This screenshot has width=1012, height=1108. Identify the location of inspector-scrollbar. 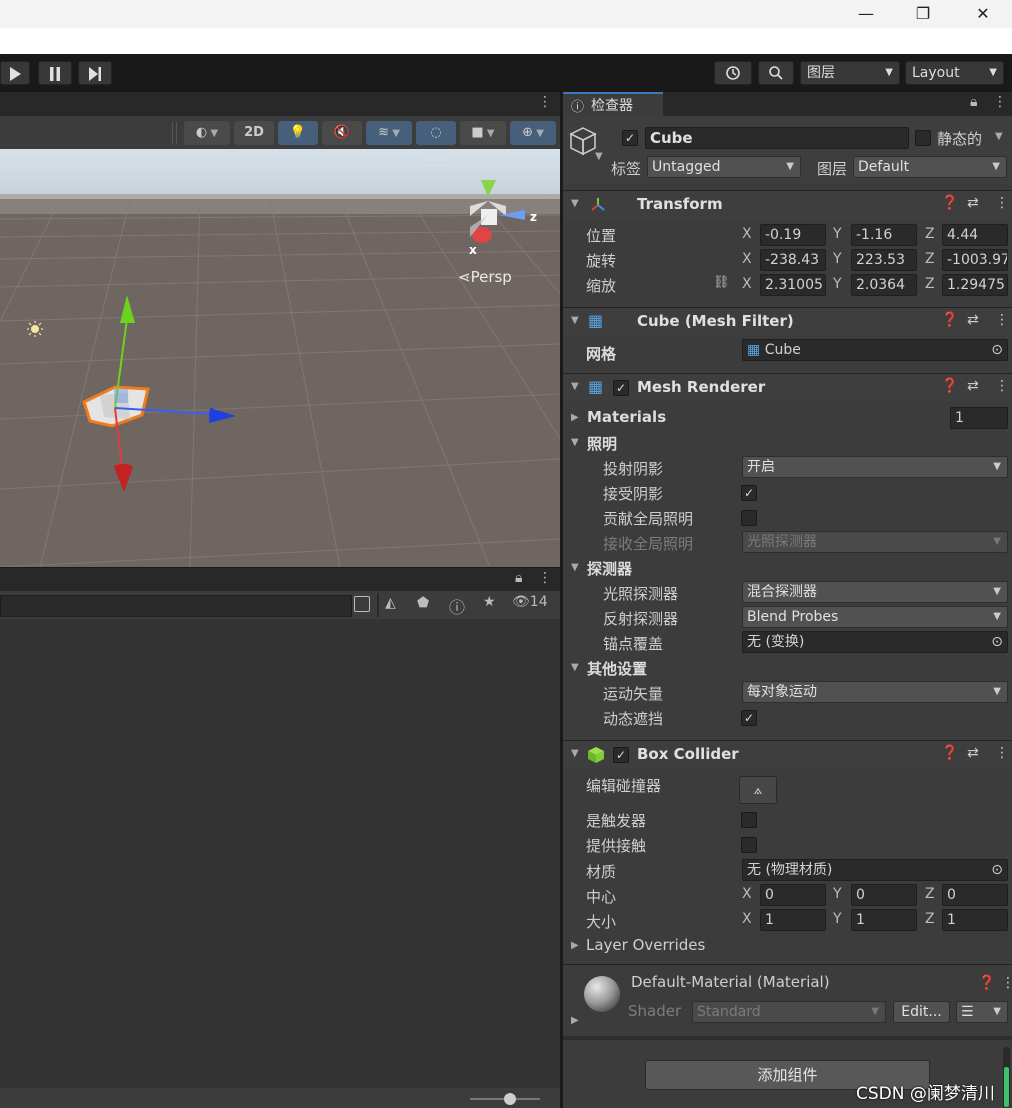
(1006, 1077).